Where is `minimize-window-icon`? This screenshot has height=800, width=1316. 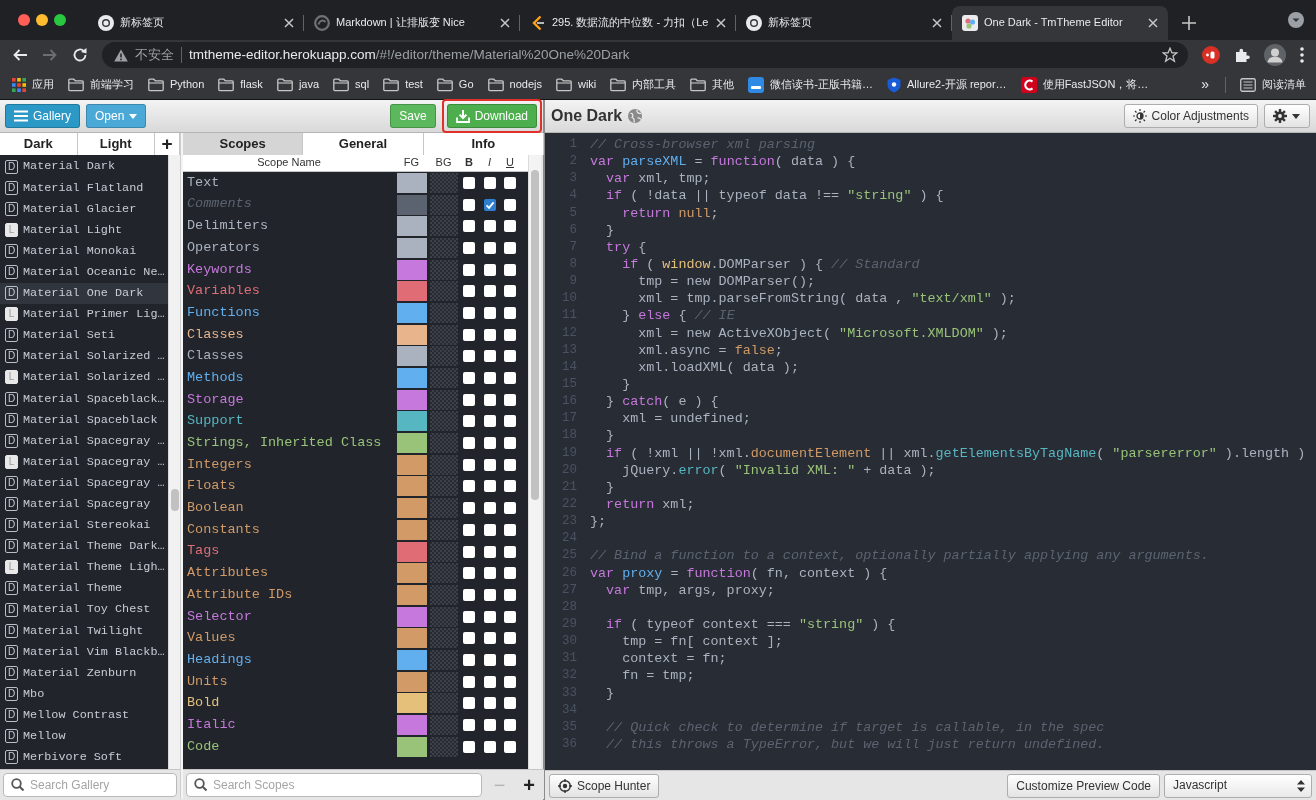 minimize-window-icon is located at coordinates (42, 20).